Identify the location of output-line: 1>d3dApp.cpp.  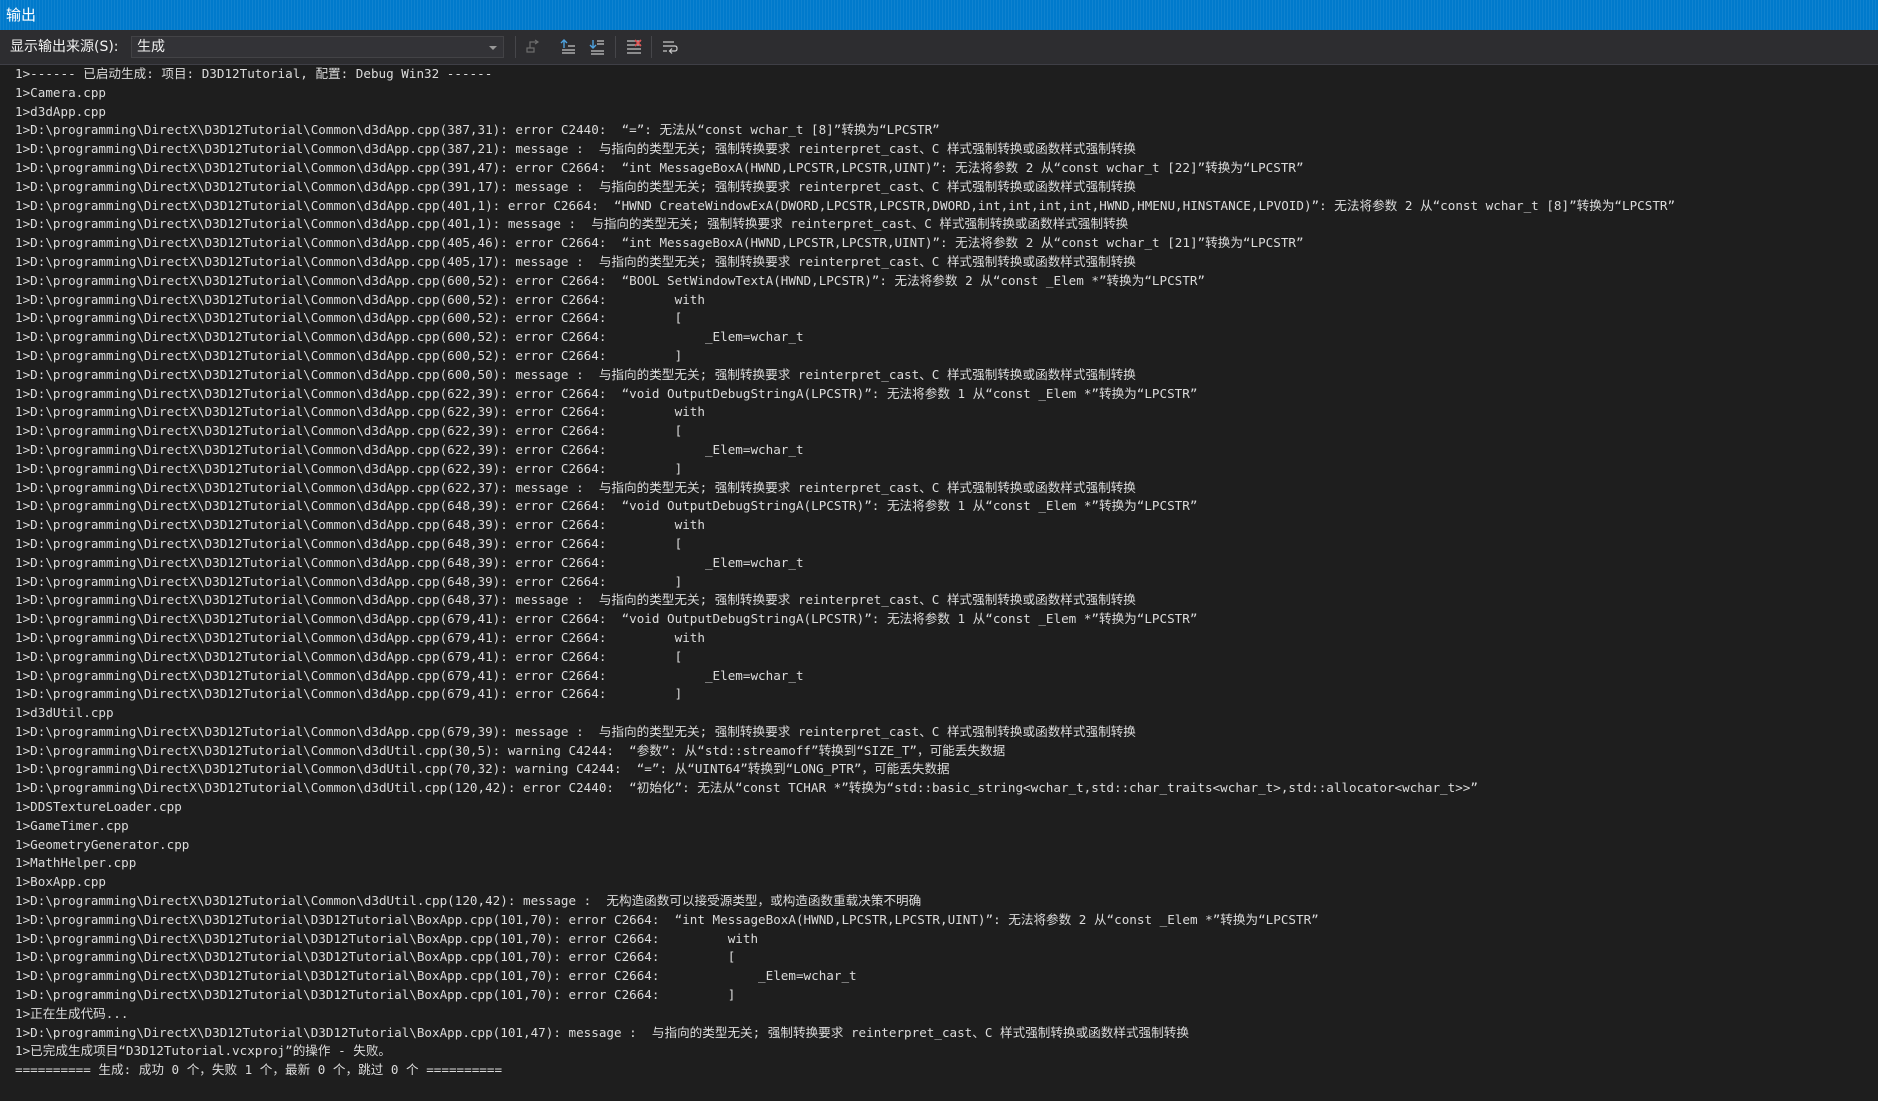
(60, 111).